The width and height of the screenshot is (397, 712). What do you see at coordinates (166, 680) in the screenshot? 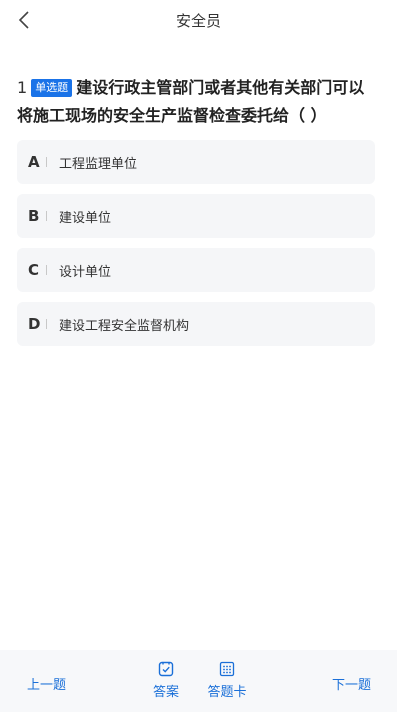
I see `answer-button: 答案` at bounding box center [166, 680].